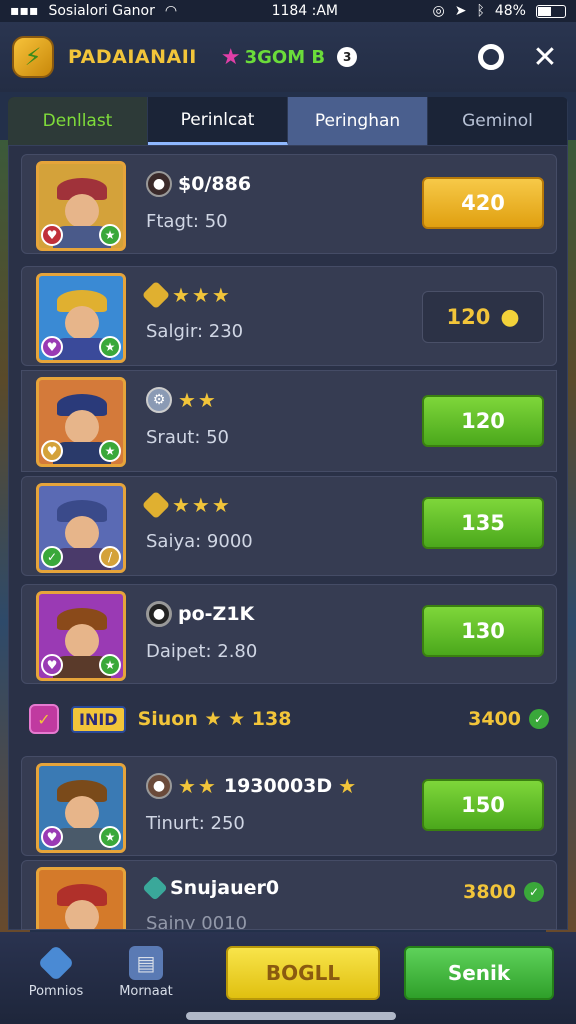 This screenshot has width=576, height=1024. Describe the element at coordinates (252, 803) in the screenshot. I see `item-info: ● ★★ 1930003D ★ Tinurt: 250` at that location.